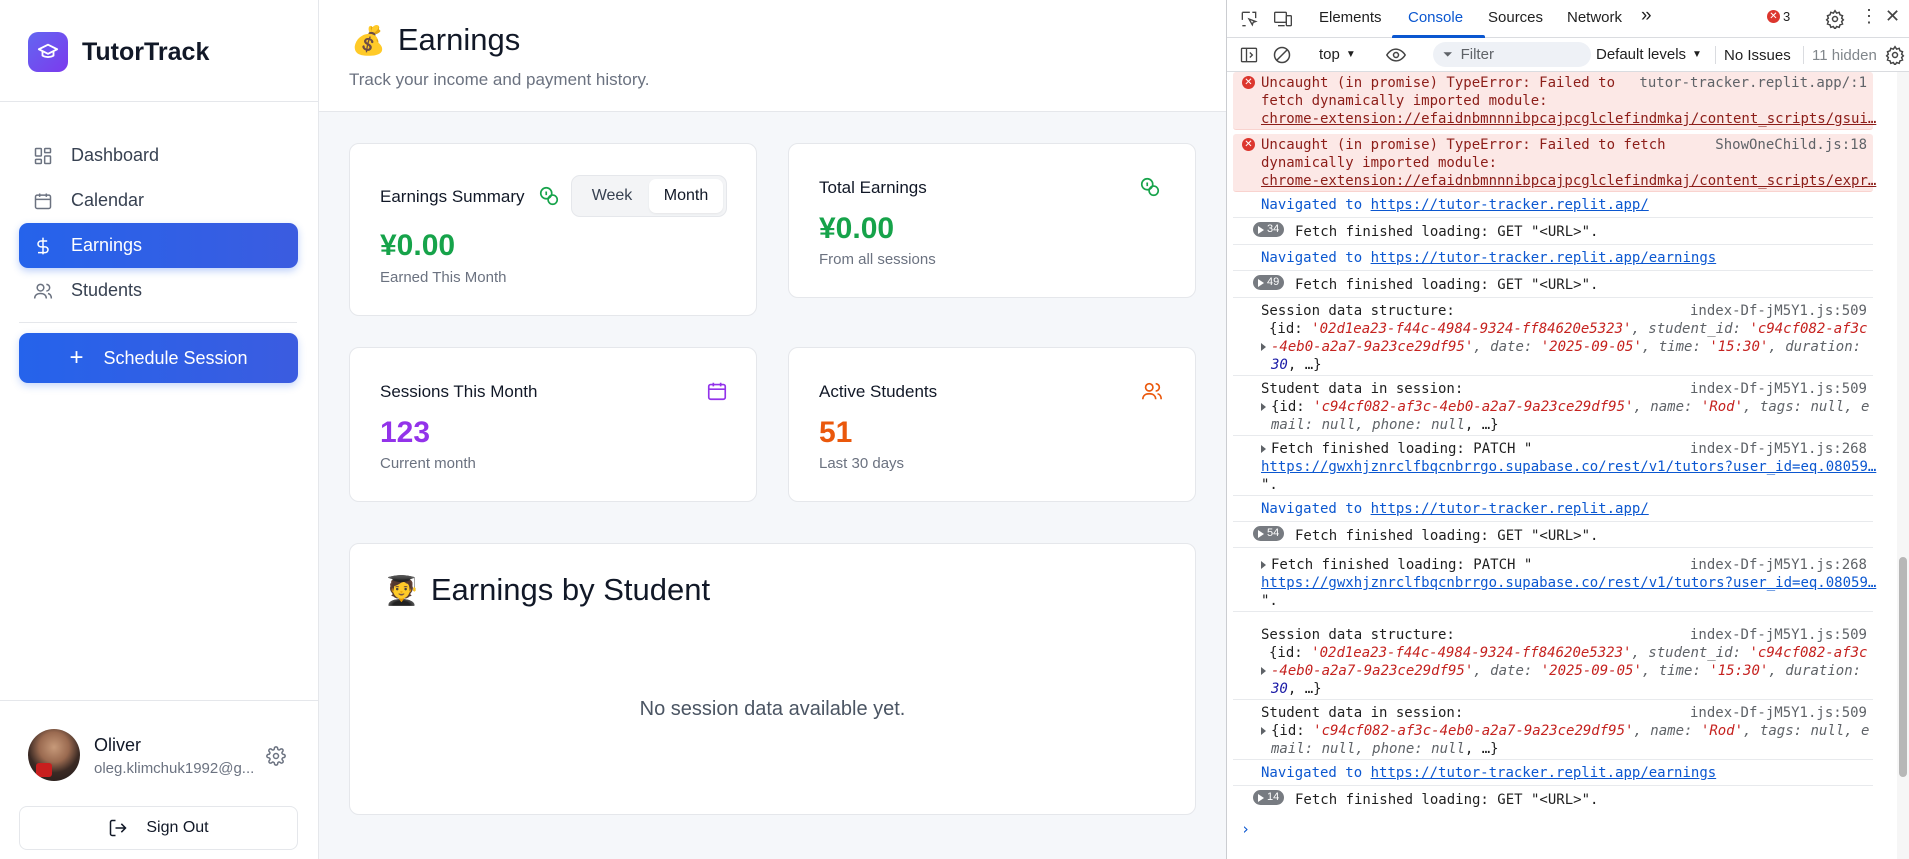  I want to click on error-counter: ✕ 3, so click(1778, 16).